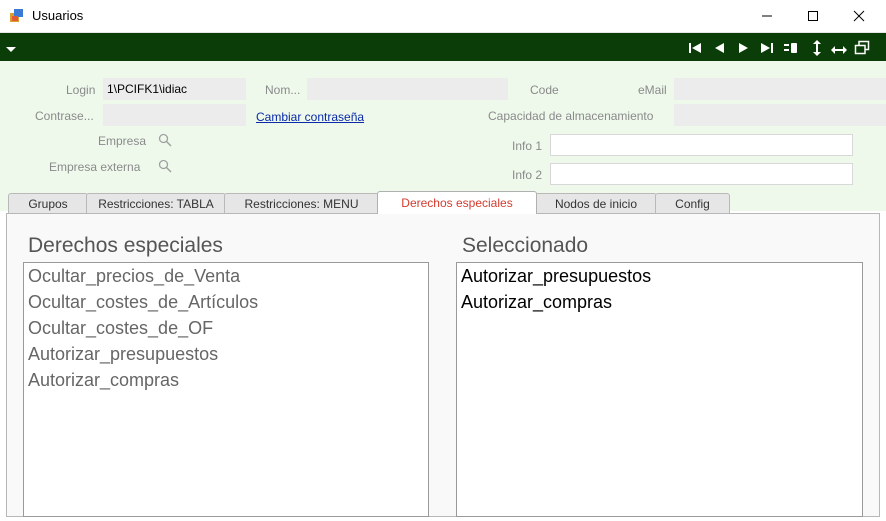 This screenshot has width=886, height=521. Describe the element at coordinates (95, 167) in the screenshot. I see `empresa-externa-label: Empresa externa` at that location.